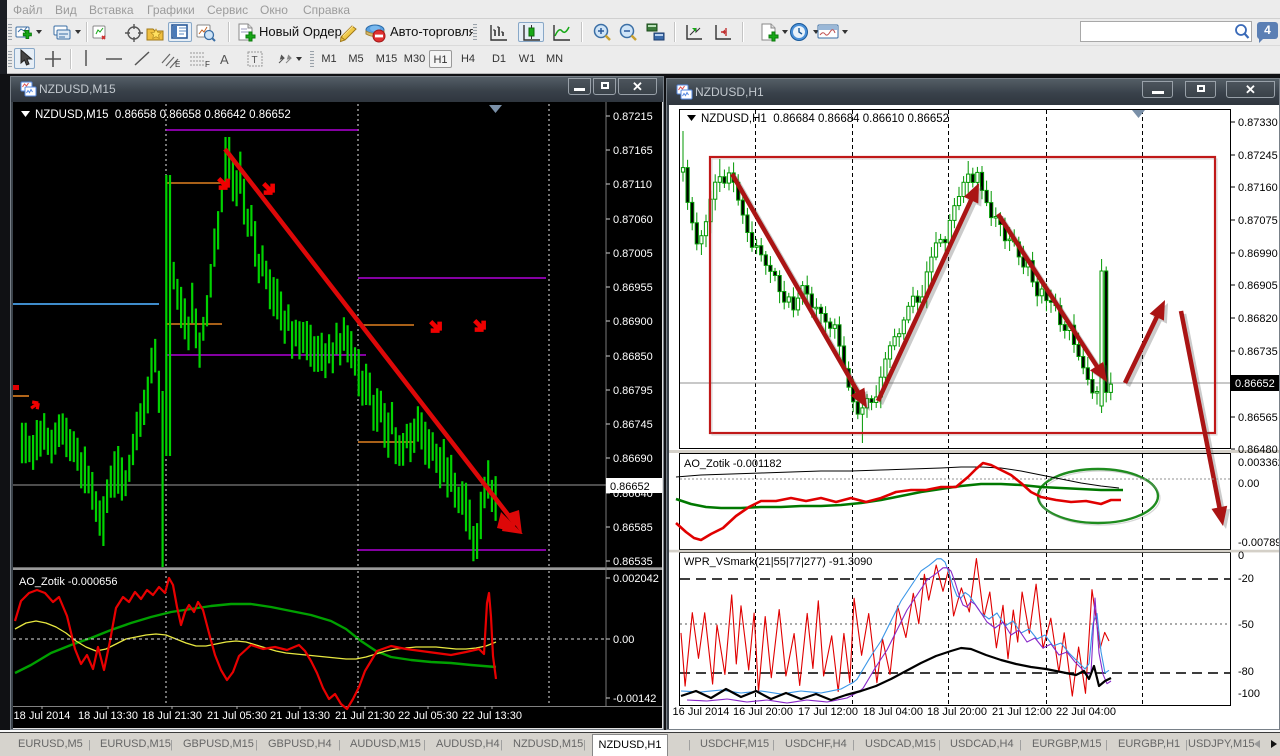 This screenshot has height=756, width=1280. What do you see at coordinates (1246, 672) in the screenshot?
I see `svg-text: -80` at bounding box center [1246, 672].